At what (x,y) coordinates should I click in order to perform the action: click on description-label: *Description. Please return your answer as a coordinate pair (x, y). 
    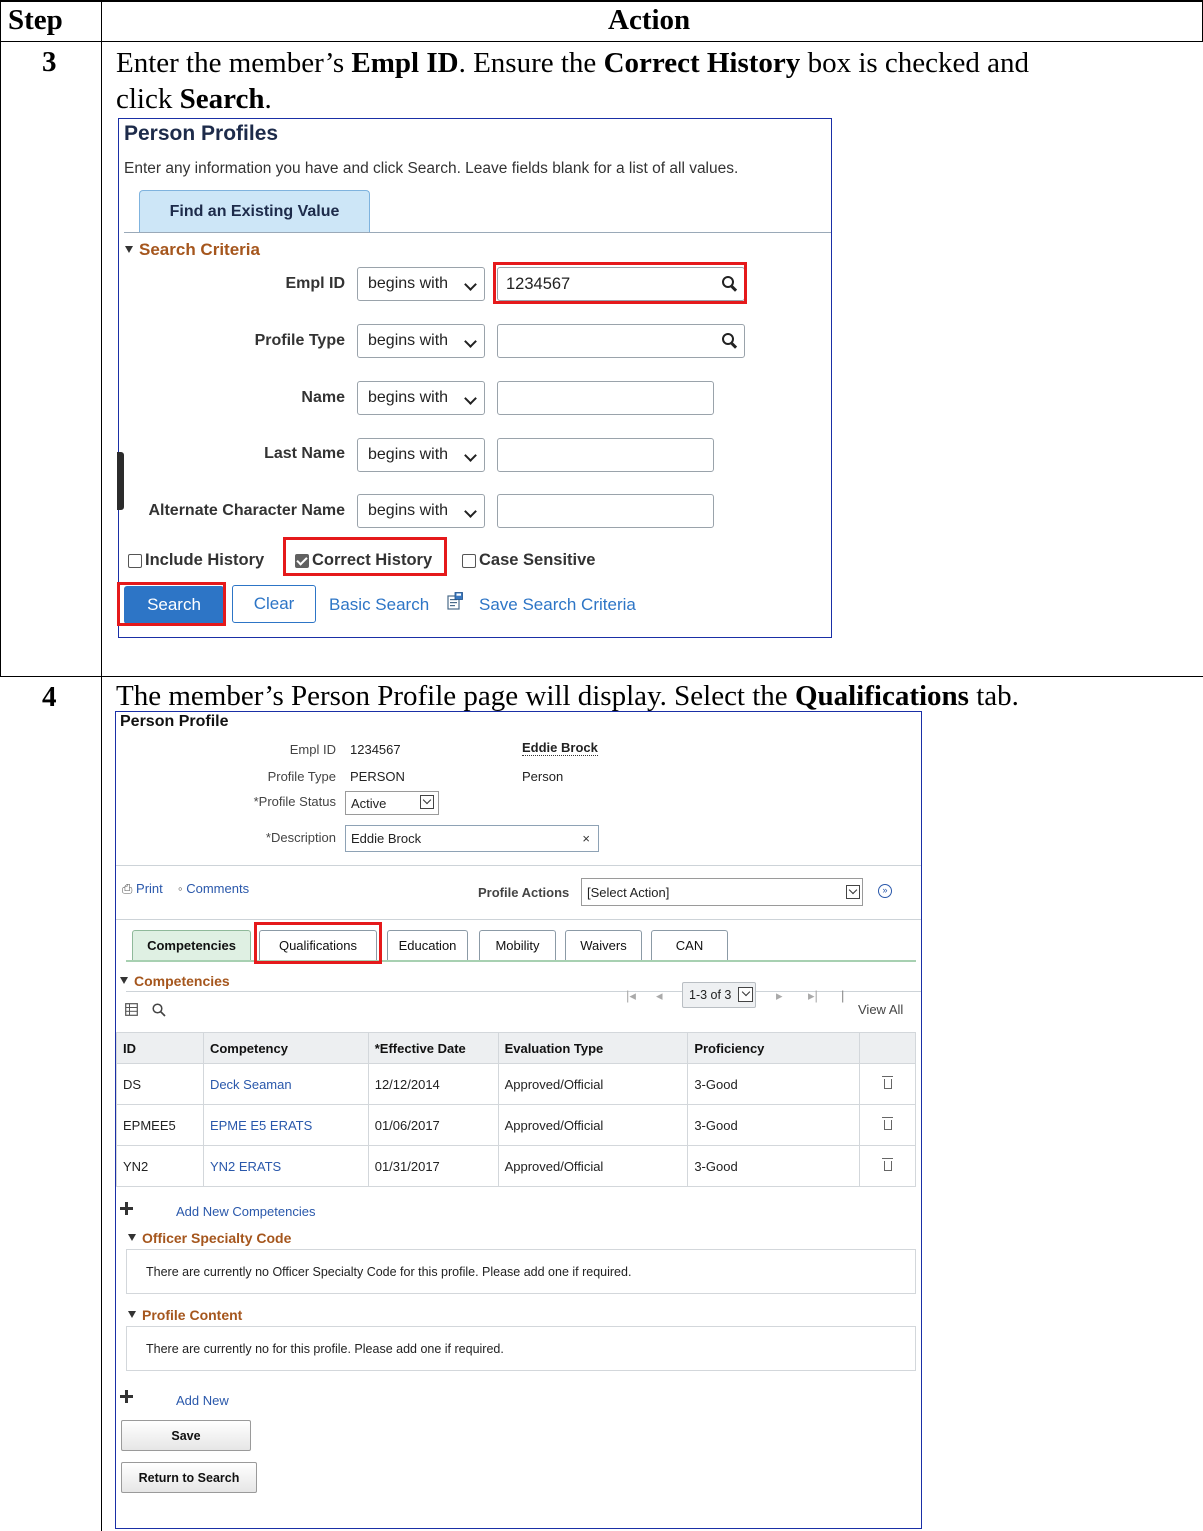
    Looking at the image, I should click on (300, 837).